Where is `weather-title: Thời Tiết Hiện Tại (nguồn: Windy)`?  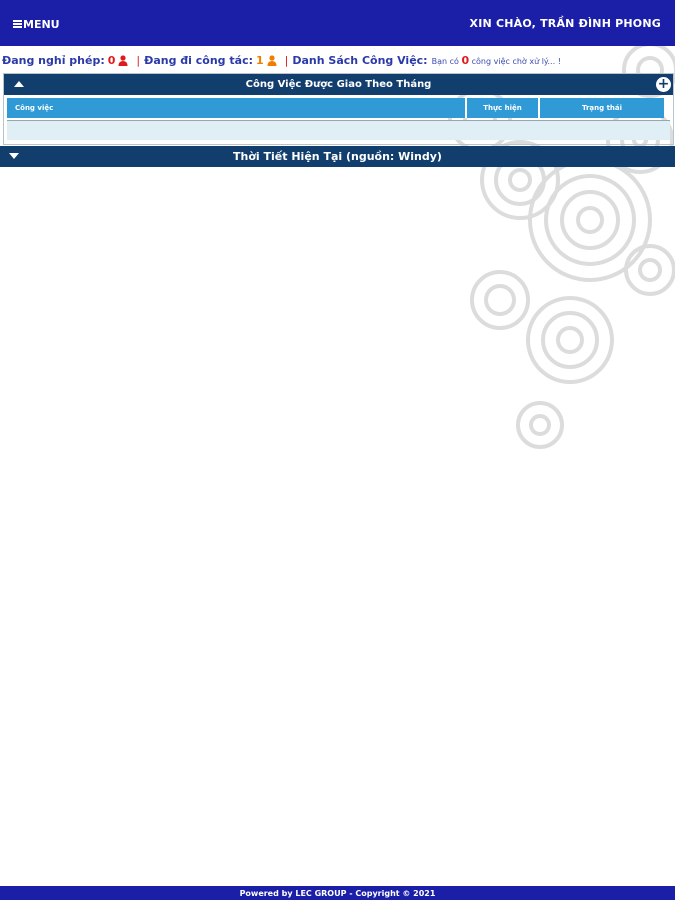 weather-title: Thời Tiết Hiện Tại (nguồn: Windy) is located at coordinates (337, 156).